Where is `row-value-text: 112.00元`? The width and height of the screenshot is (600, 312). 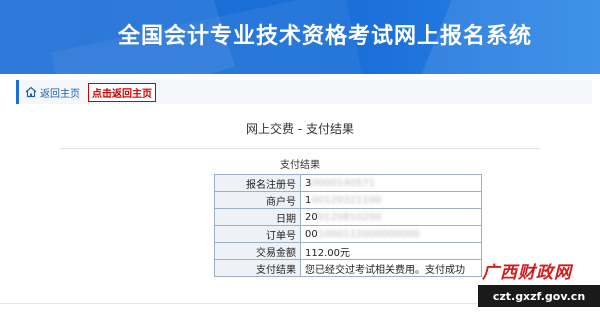
row-value-text: 112.00元 is located at coordinates (327, 253).